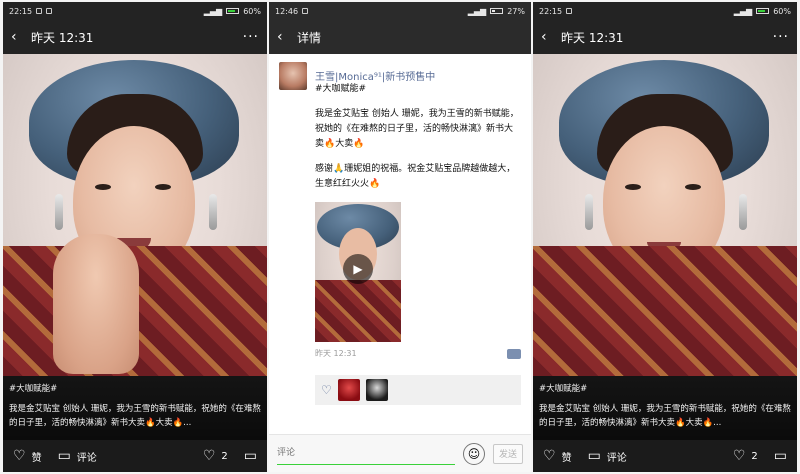 This screenshot has width=800, height=474. I want to click on likes-bar: ♡, so click(418, 390).